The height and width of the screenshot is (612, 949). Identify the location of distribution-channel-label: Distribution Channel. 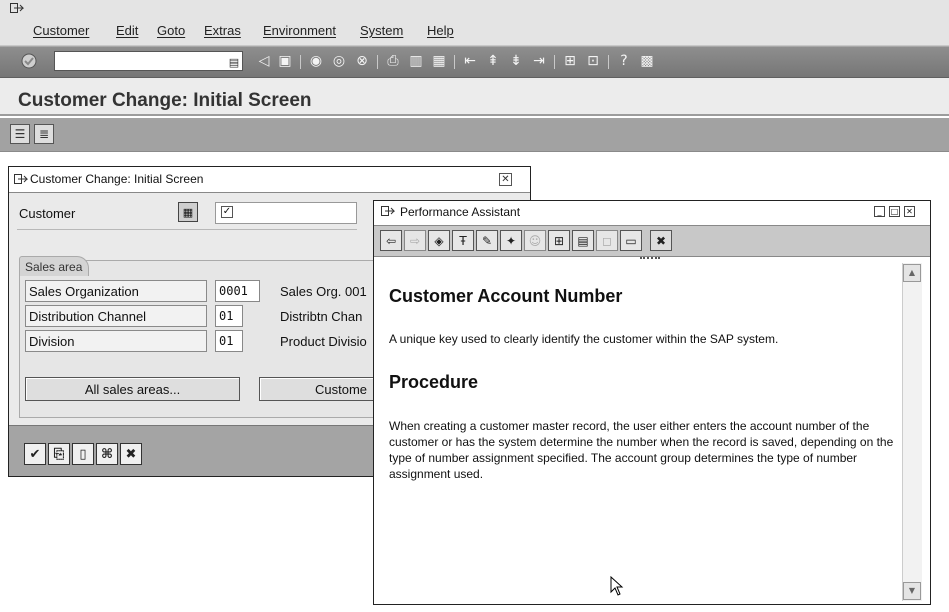
(116, 316).